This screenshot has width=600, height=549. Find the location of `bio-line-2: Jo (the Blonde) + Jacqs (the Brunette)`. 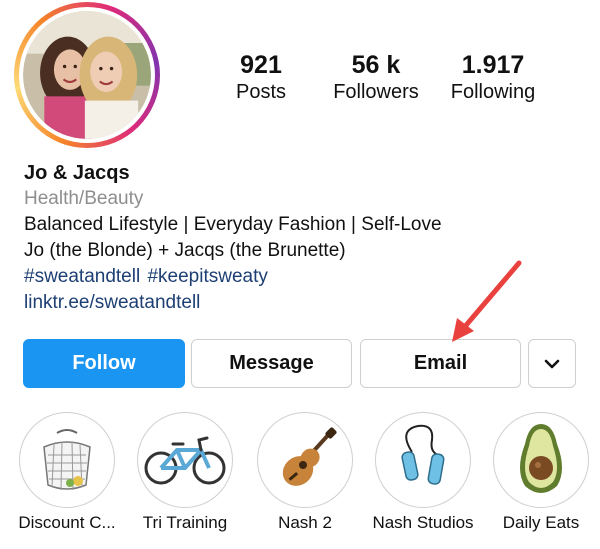

bio-line-2: Jo (the Blonde) + Jacqs (the Brunette) is located at coordinates (185, 250).